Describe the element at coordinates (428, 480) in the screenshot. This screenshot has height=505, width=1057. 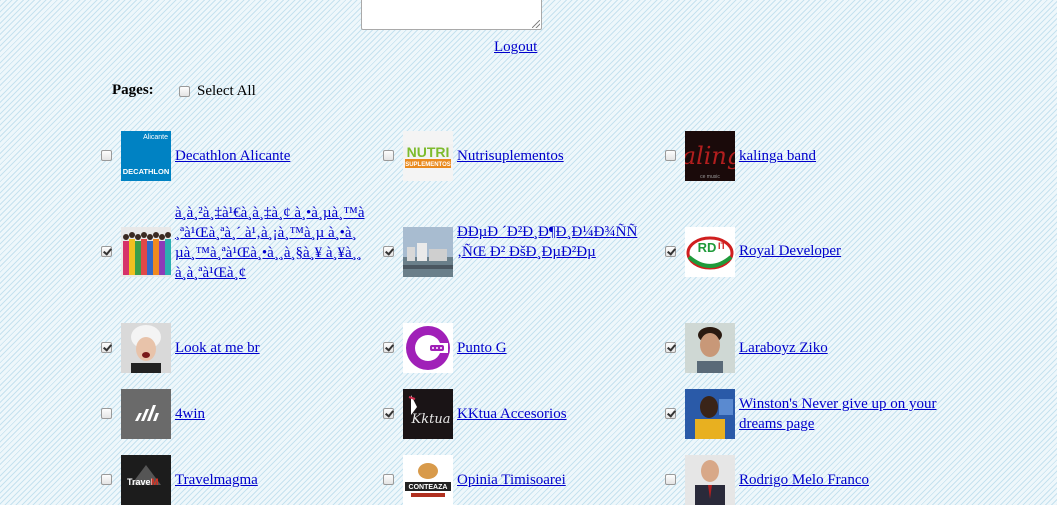
I see `opinia-logo-icon: CONTEAZA` at that location.